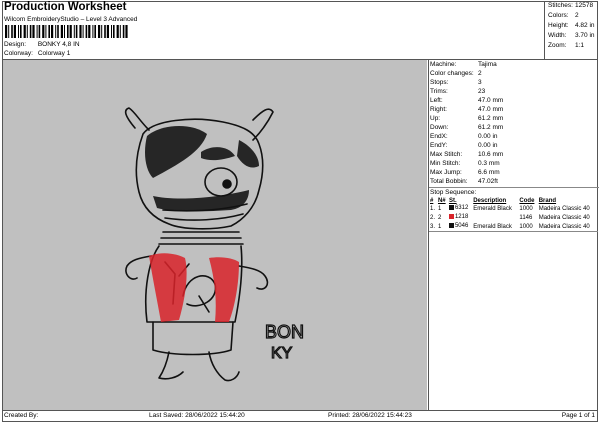 The image size is (600, 424). Describe the element at coordinates (439, 82) in the screenshot. I see `info-label: Stops:` at that location.